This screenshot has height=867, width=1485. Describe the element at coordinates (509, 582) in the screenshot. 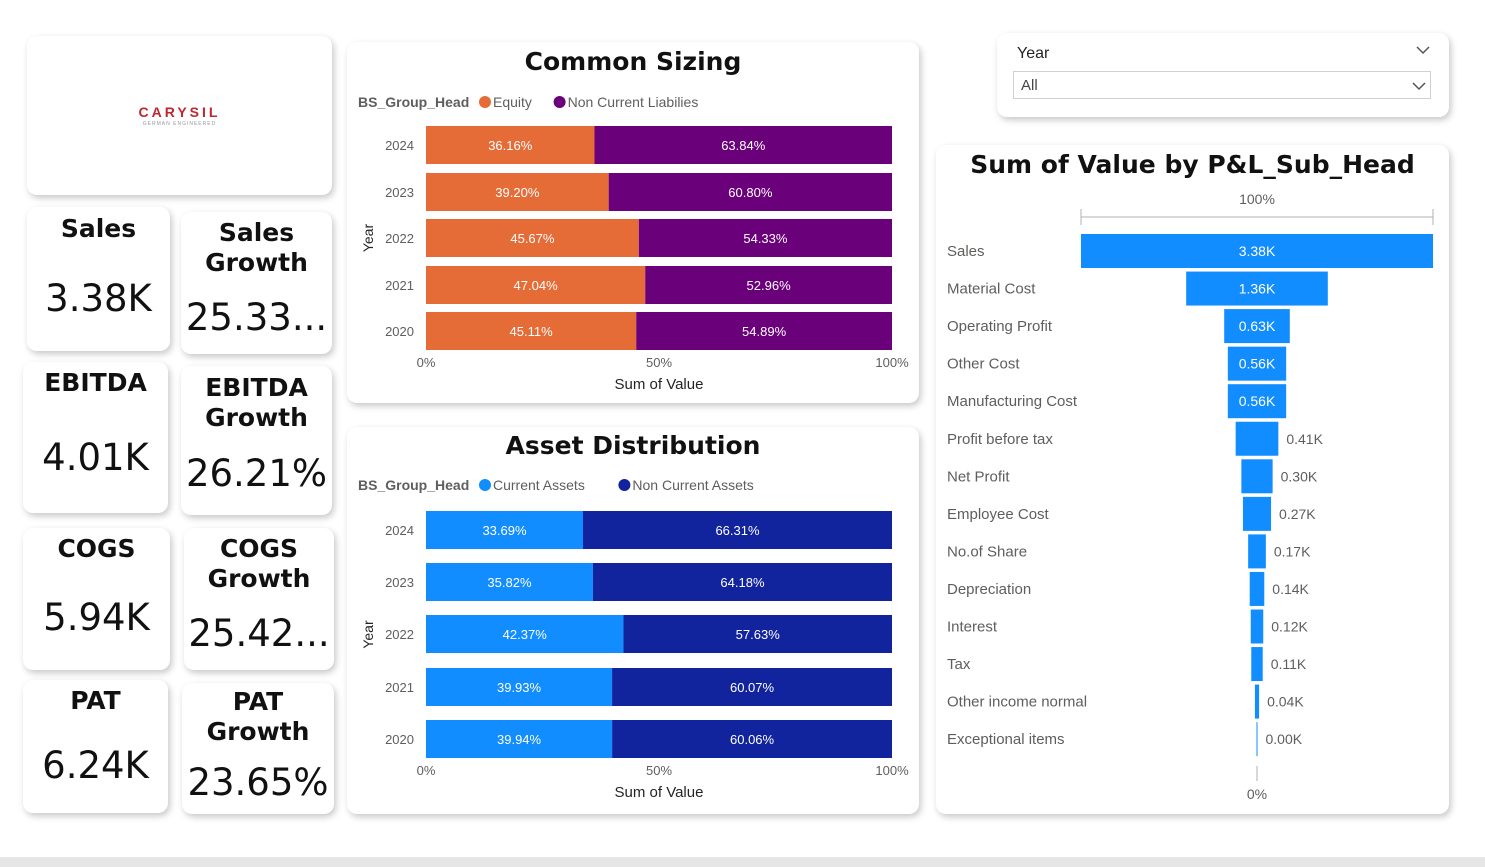

I see `data-label: 35.82%` at that location.